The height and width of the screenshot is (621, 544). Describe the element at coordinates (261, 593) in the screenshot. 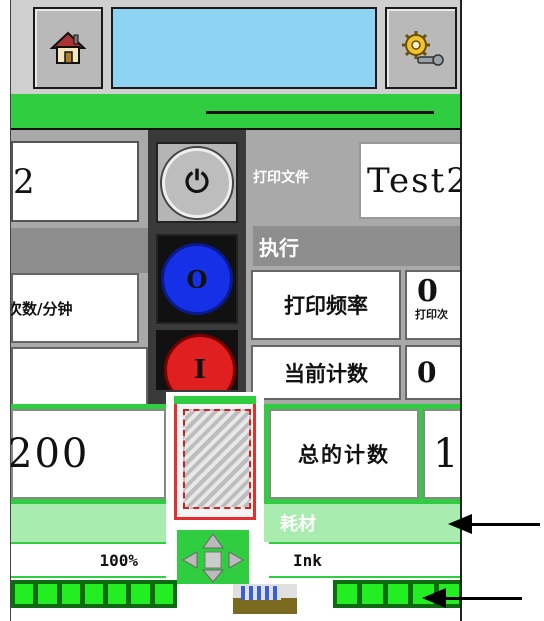

I see `ink-cartridge-top` at that location.